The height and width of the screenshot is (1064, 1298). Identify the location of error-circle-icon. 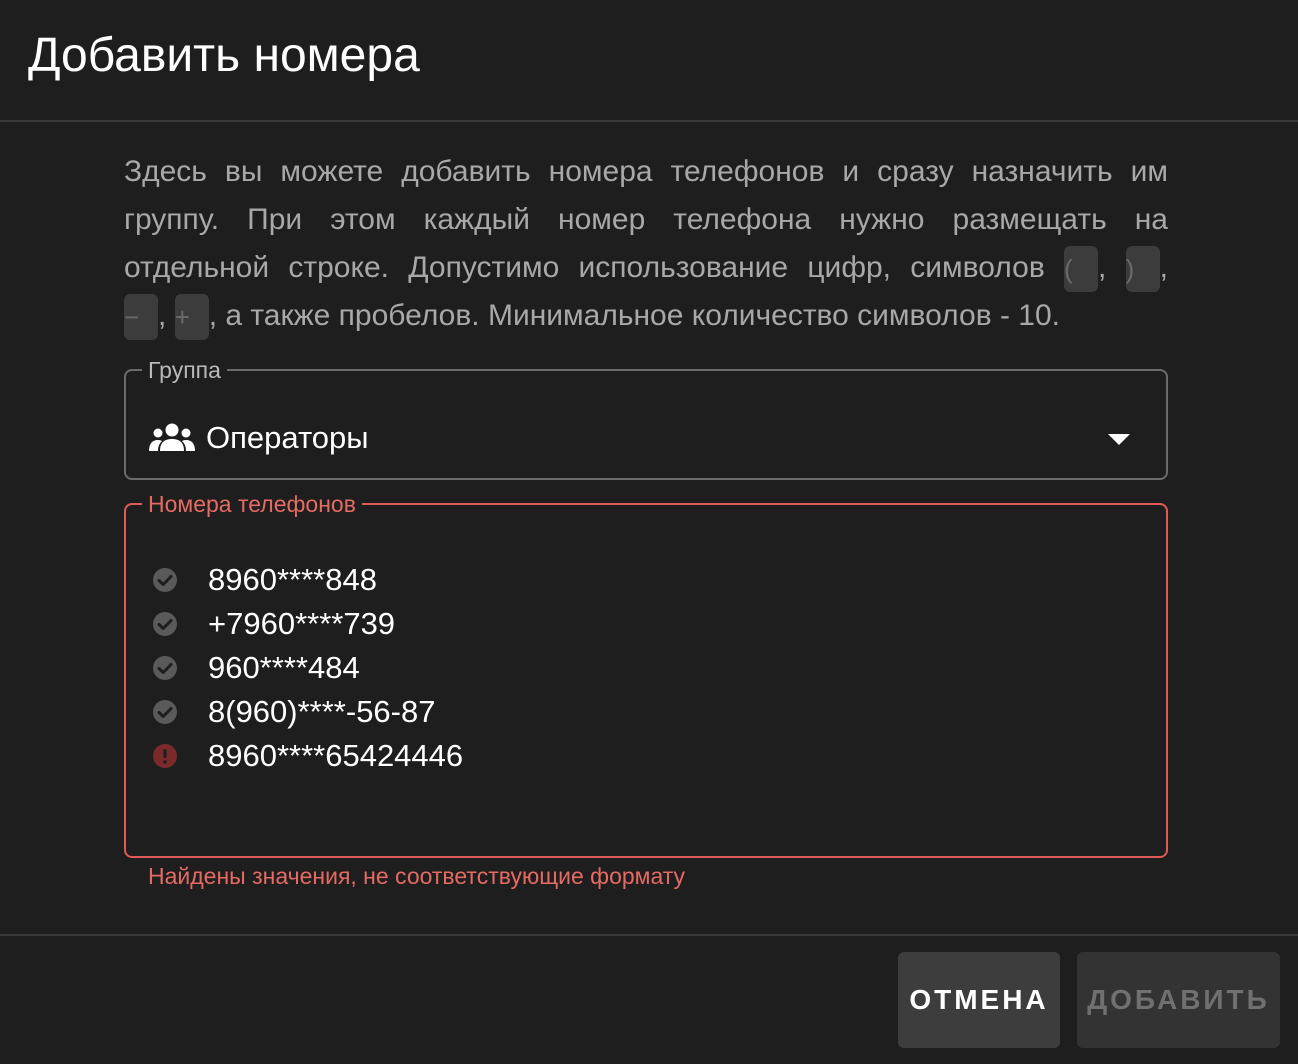
(165, 756).